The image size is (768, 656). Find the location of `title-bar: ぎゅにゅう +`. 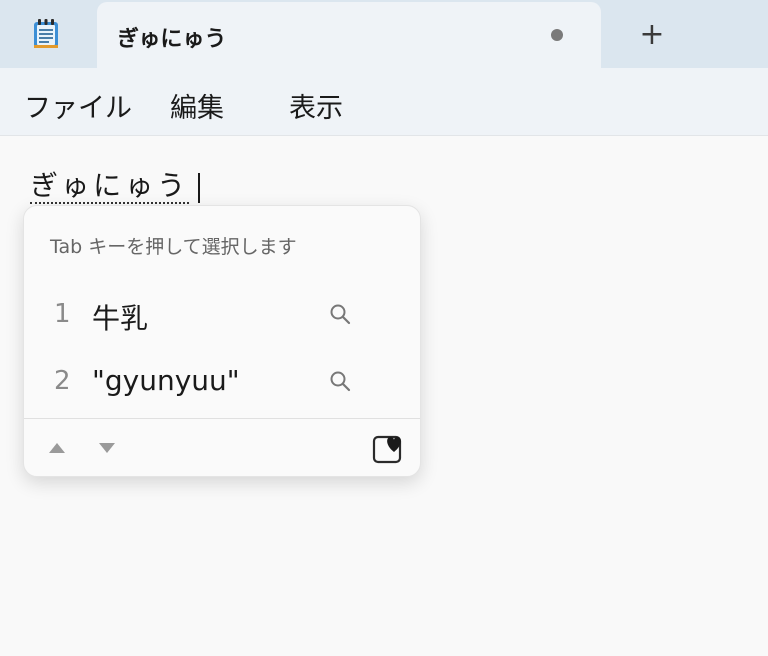

title-bar: ぎゅにゅう + is located at coordinates (384, 34).